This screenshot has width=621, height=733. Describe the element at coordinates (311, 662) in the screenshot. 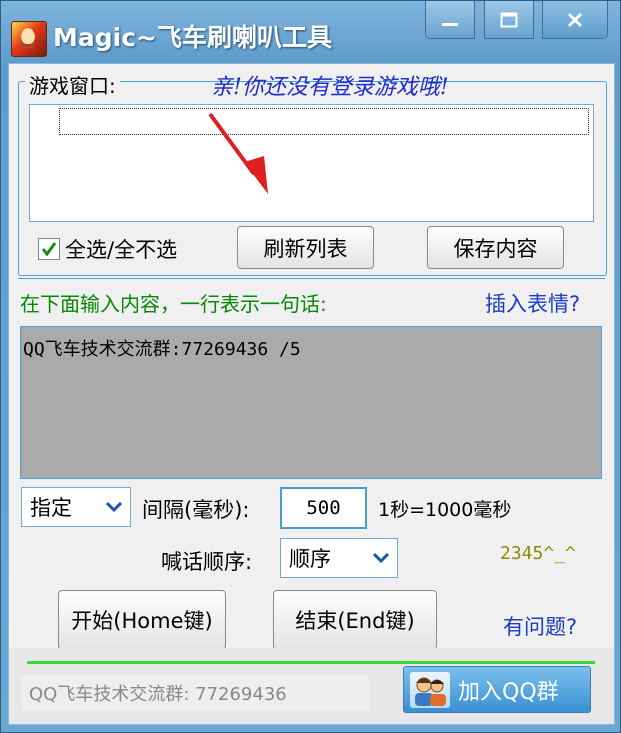

I see `progress-line` at that location.